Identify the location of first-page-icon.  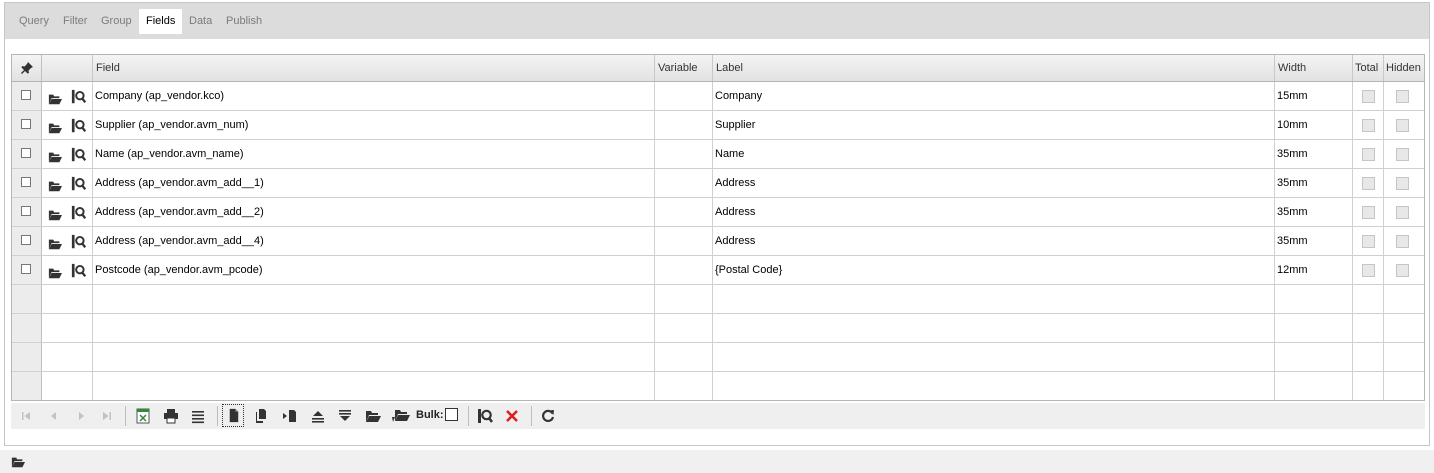
(26, 416).